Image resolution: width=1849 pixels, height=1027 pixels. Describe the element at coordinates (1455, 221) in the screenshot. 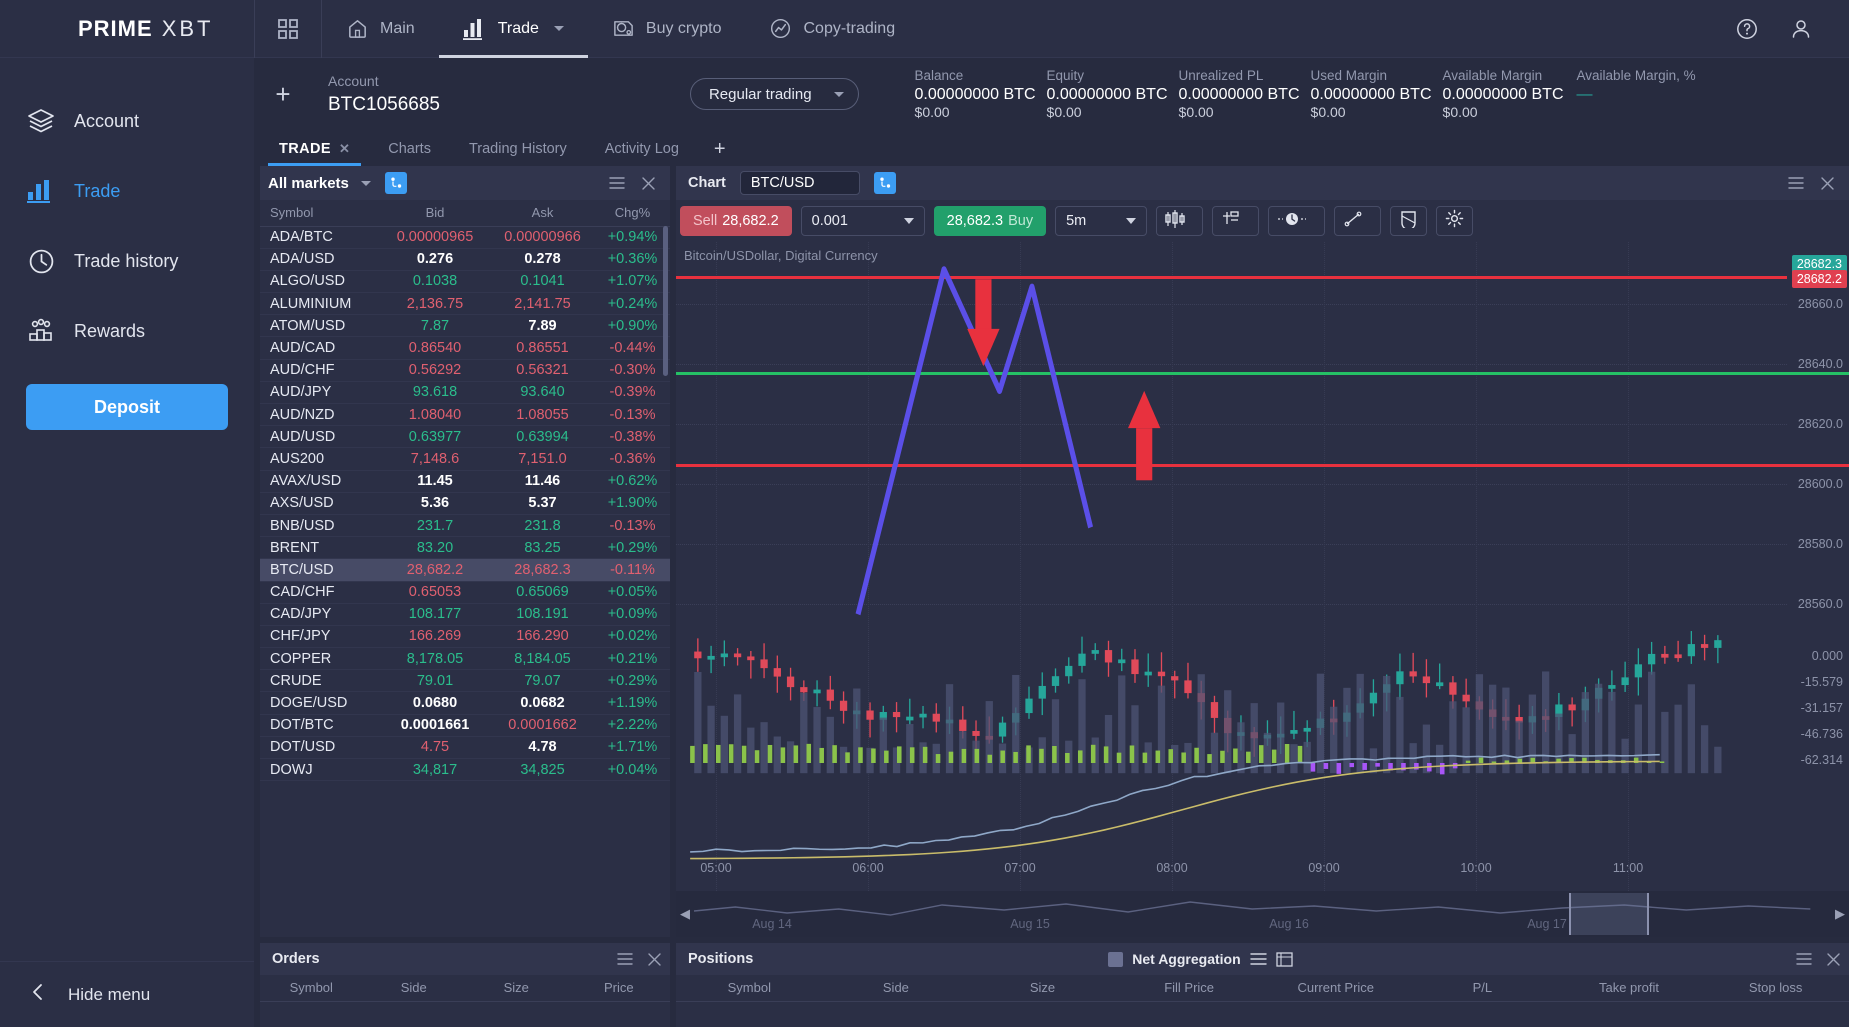

I see `chart-settings-button` at that location.